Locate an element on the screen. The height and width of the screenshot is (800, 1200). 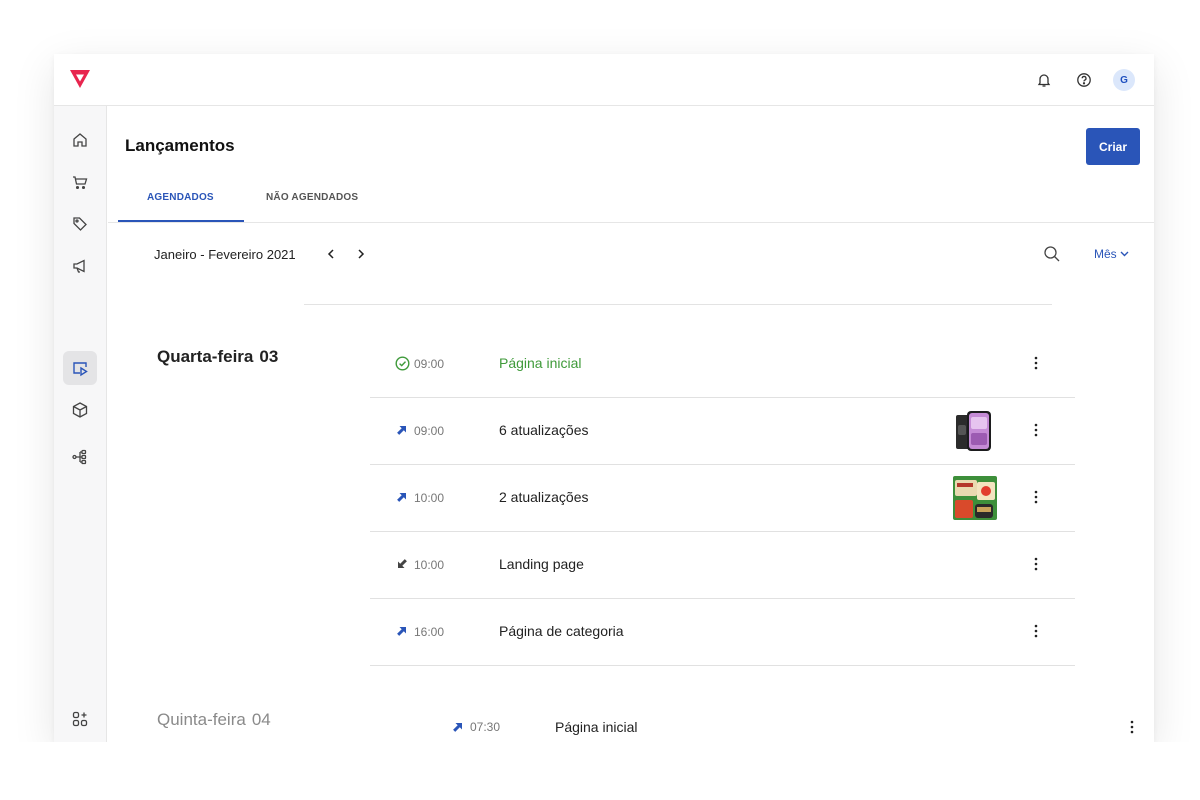
avatar: G is located at coordinates (1124, 80).